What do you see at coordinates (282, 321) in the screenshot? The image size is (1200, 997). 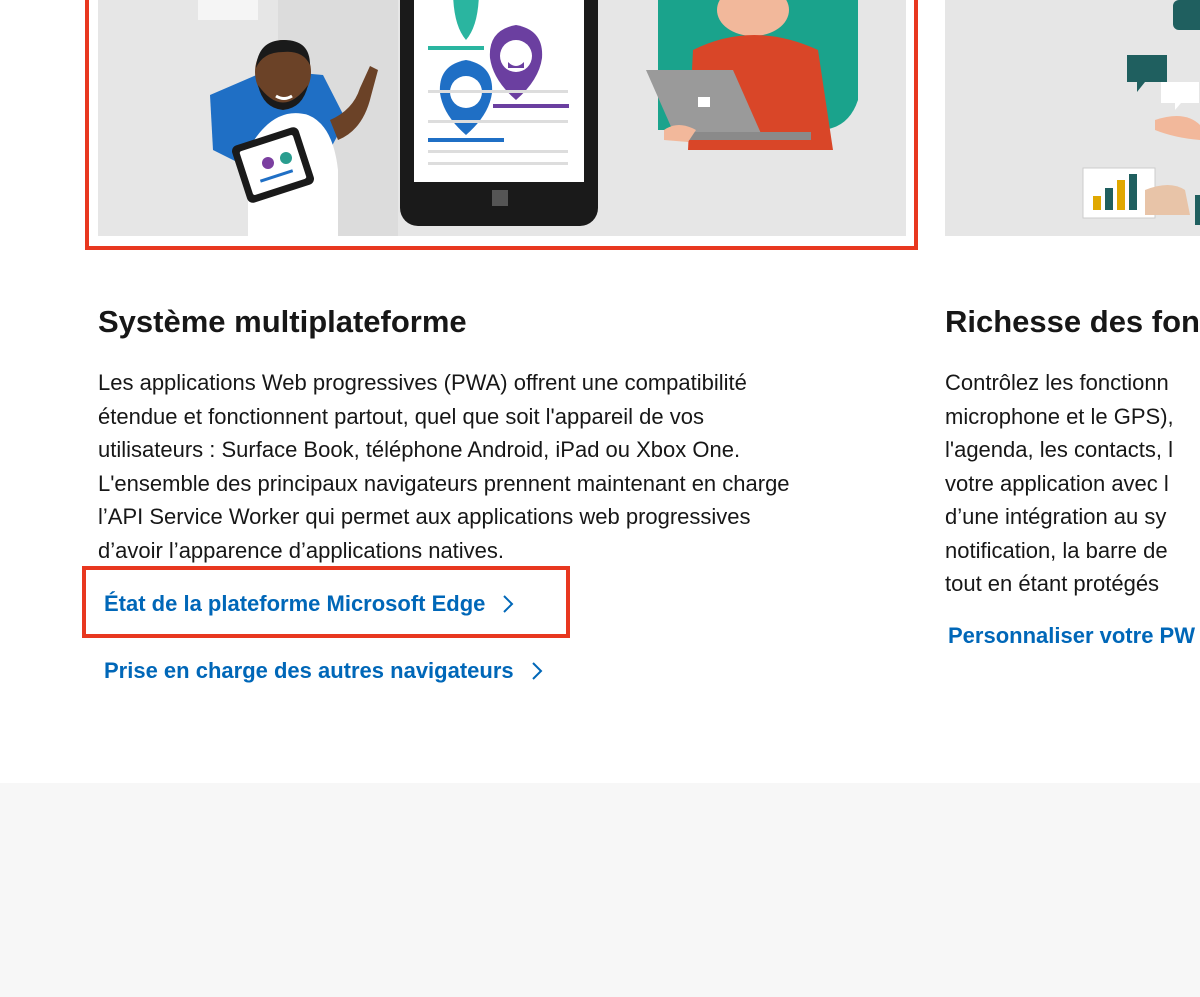 I see `card-title: Système multiplateforme` at bounding box center [282, 321].